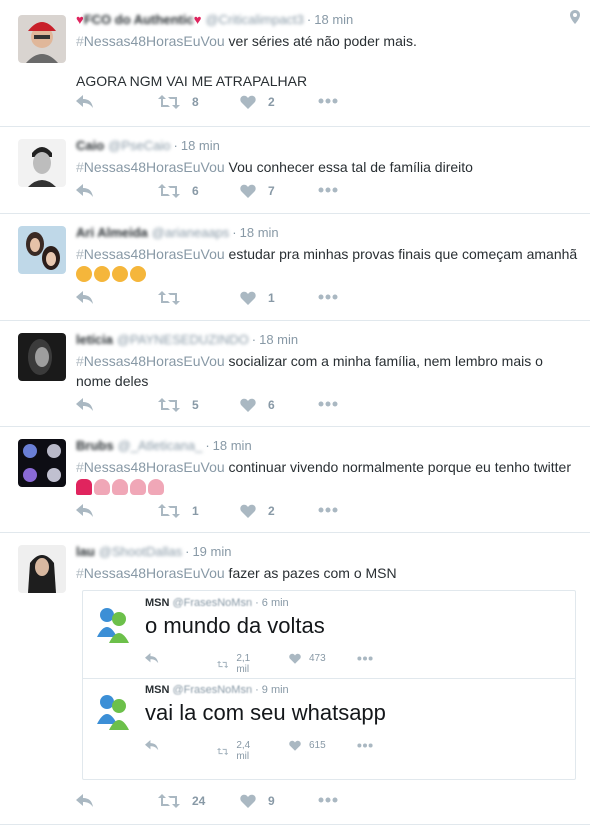 The width and height of the screenshot is (590, 828). I want to click on fullname: Brubs, so click(95, 445).